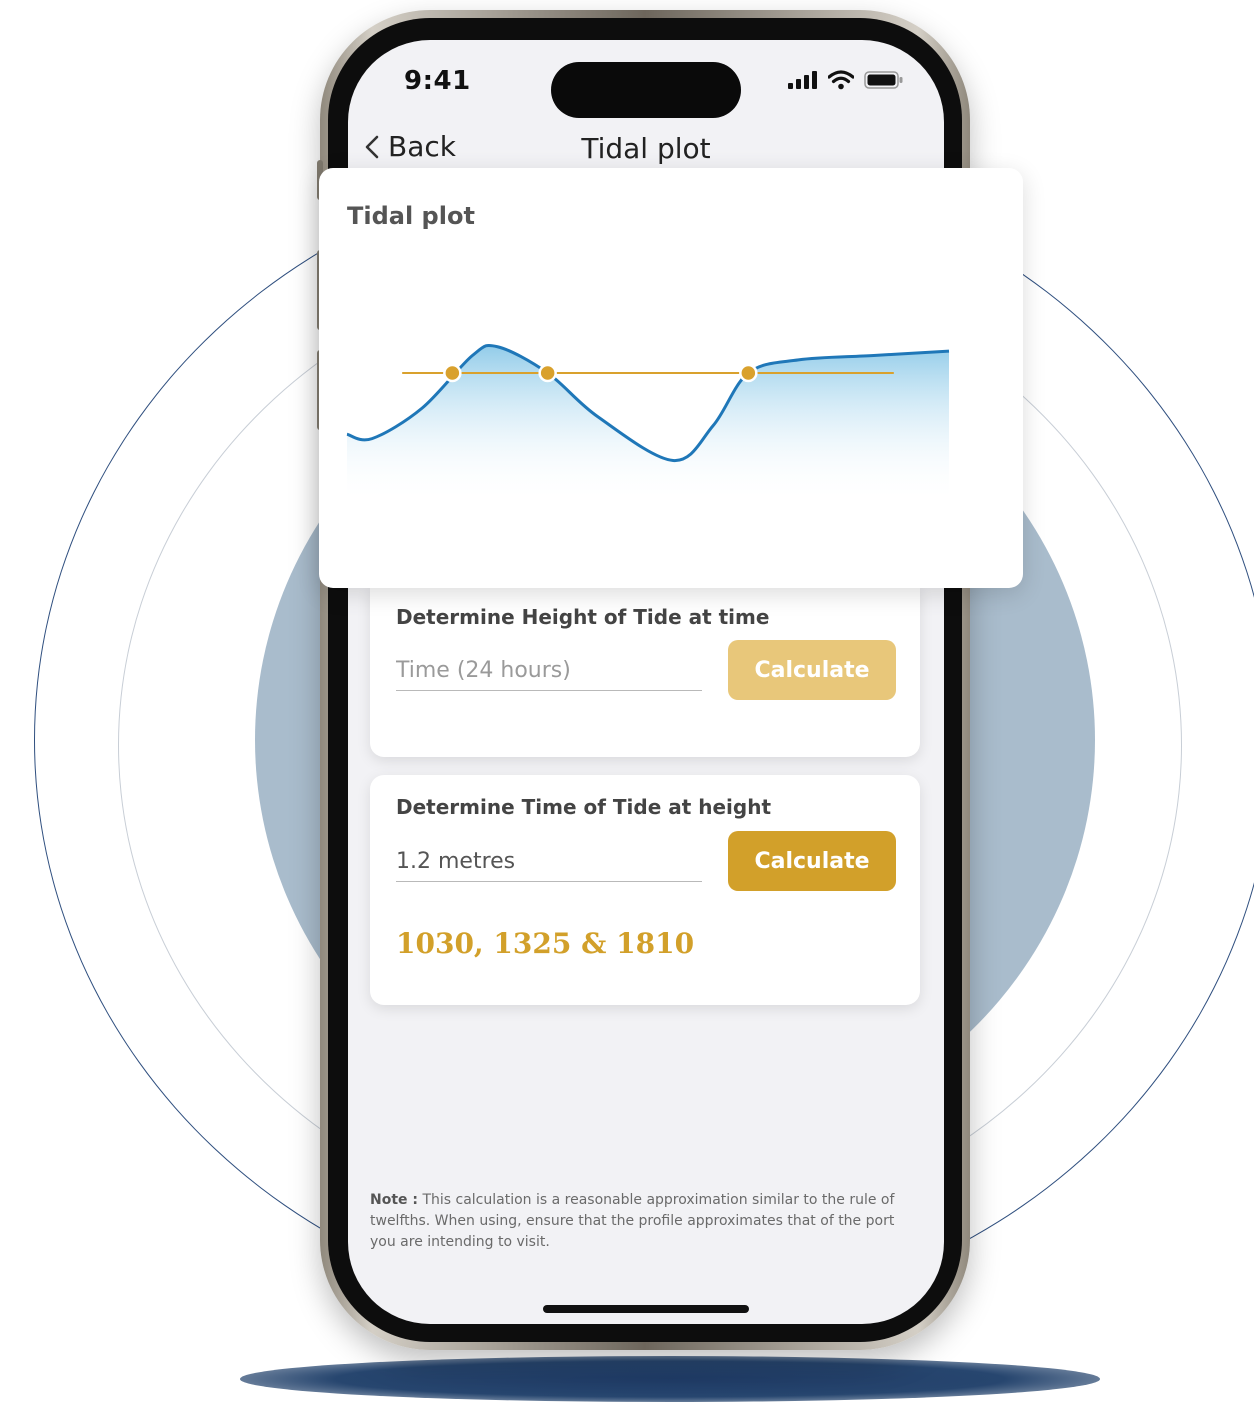  Describe the element at coordinates (549, 670) in the screenshot. I see `time-input` at that location.